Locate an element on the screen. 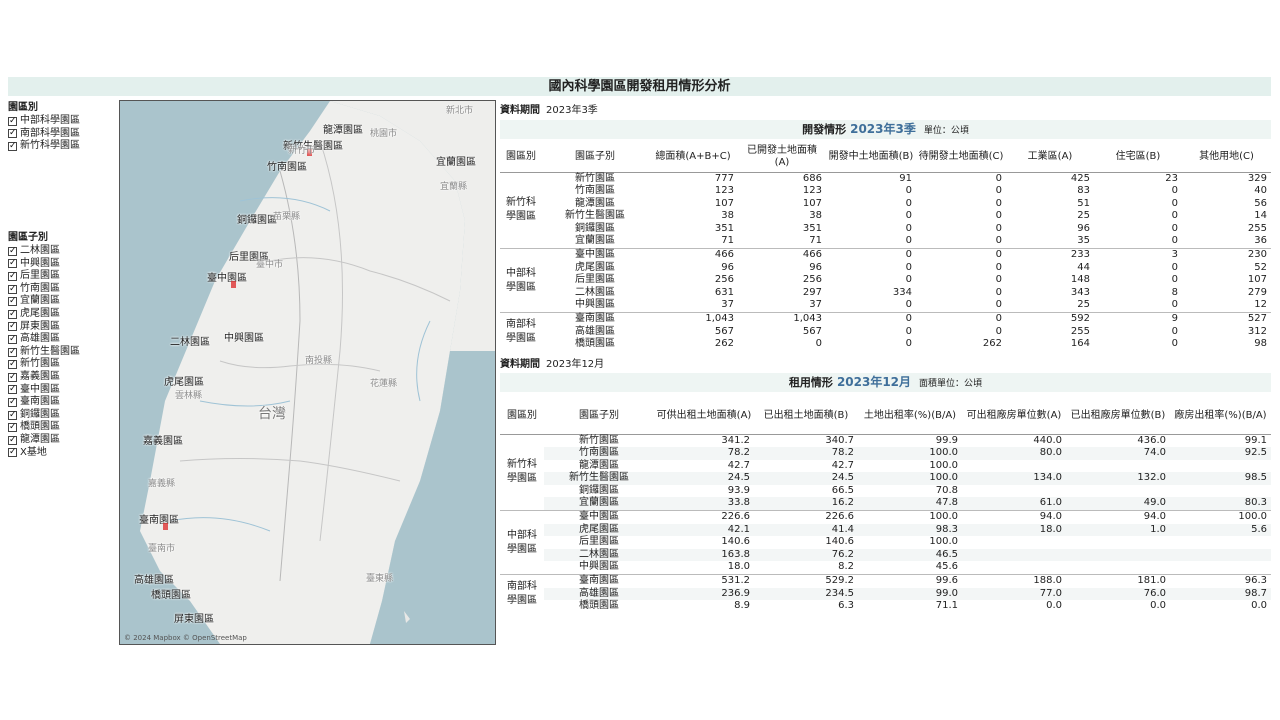 This screenshot has height=720, width=1280. rent-section-title: 租用情形 is located at coordinates (810, 382).